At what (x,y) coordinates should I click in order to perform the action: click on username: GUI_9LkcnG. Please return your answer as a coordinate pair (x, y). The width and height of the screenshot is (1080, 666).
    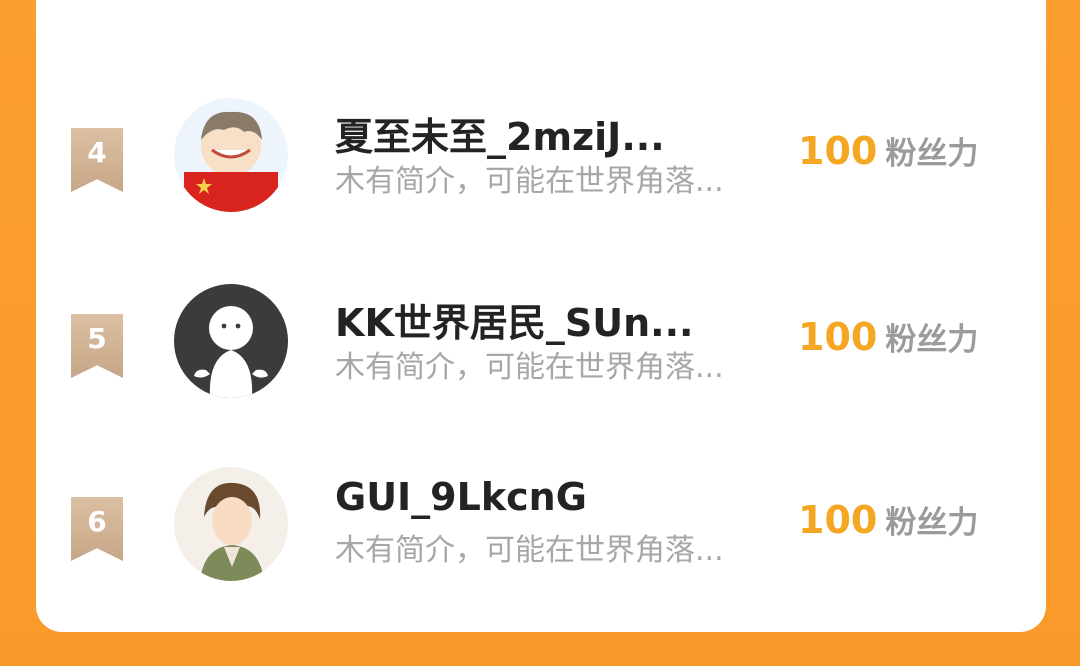
    Looking at the image, I should click on (461, 497).